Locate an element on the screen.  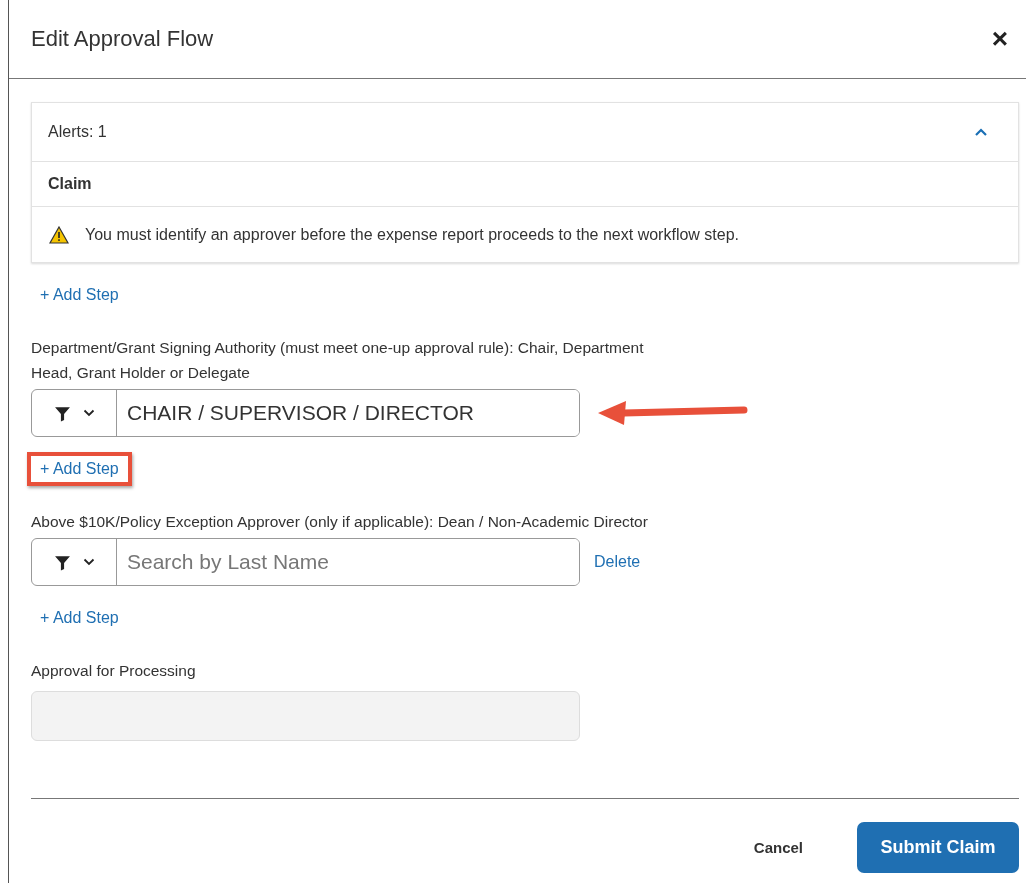
approver-search-field: Search by Last Name is located at coordinates (305, 562).